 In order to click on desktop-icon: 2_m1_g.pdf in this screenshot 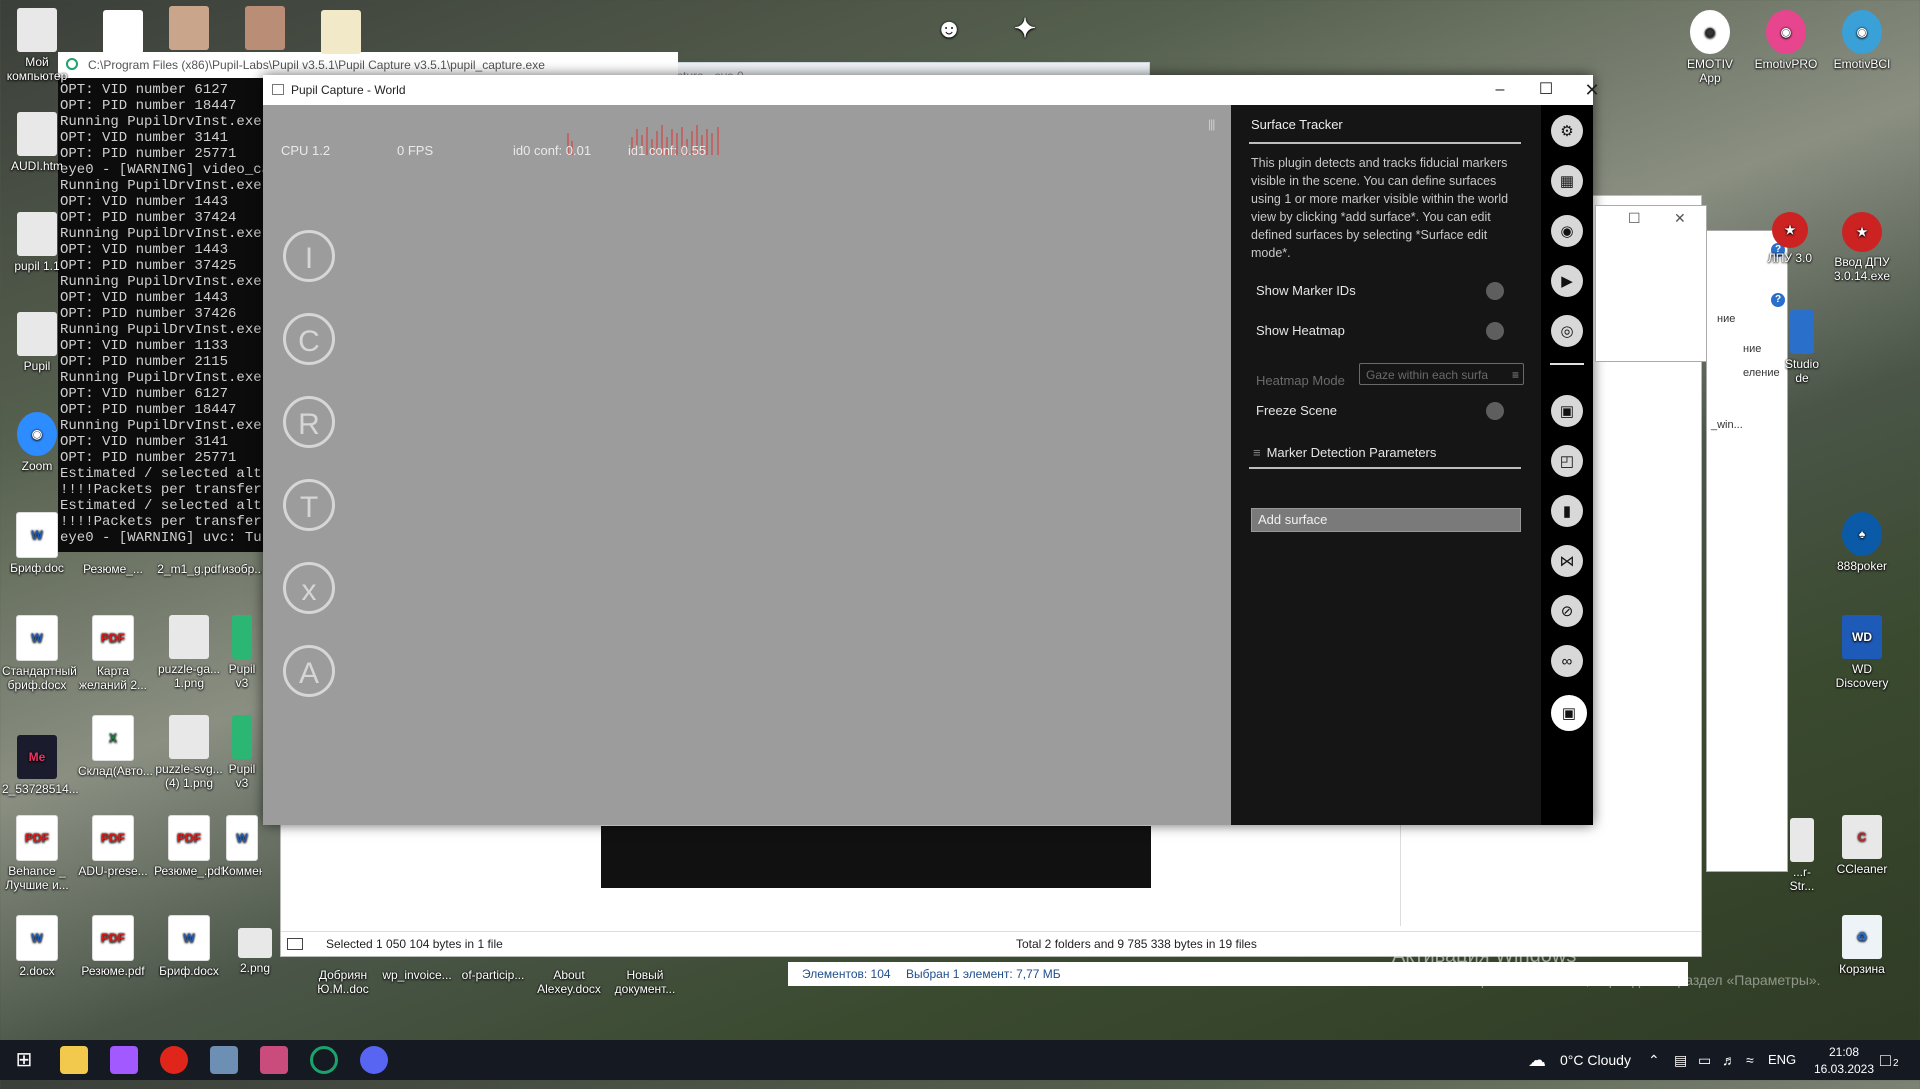, I will do `click(189, 569)`.